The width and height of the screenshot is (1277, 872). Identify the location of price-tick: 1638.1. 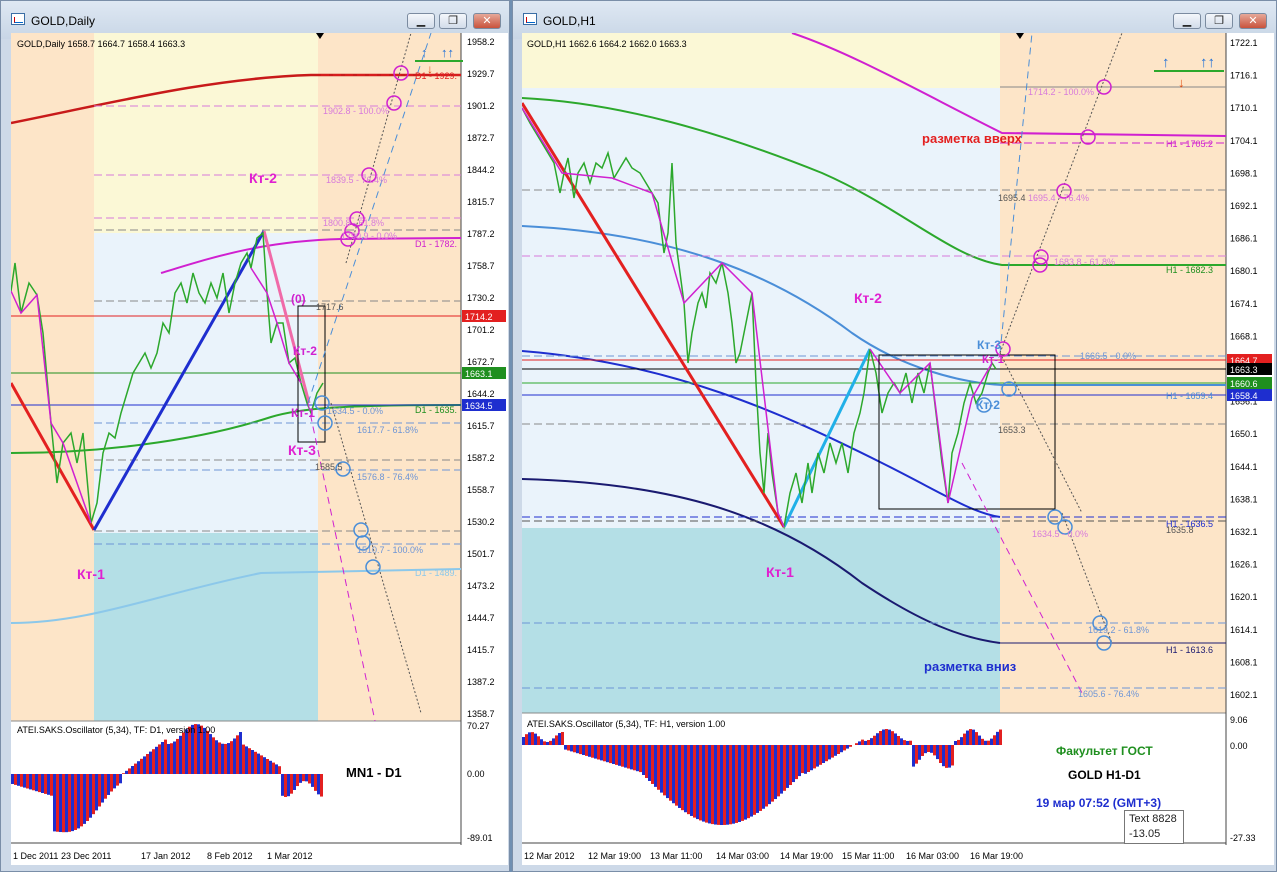
(1244, 499).